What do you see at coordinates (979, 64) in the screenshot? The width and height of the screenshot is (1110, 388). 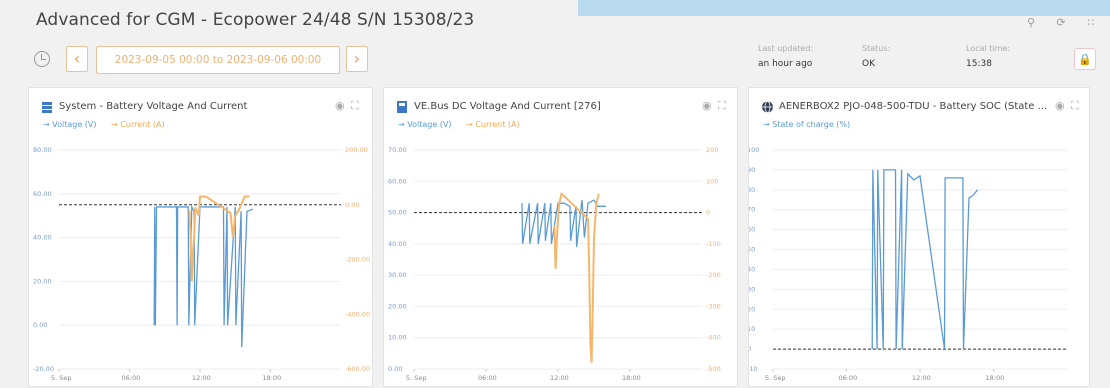 I see `local-time-value: 15:38` at bounding box center [979, 64].